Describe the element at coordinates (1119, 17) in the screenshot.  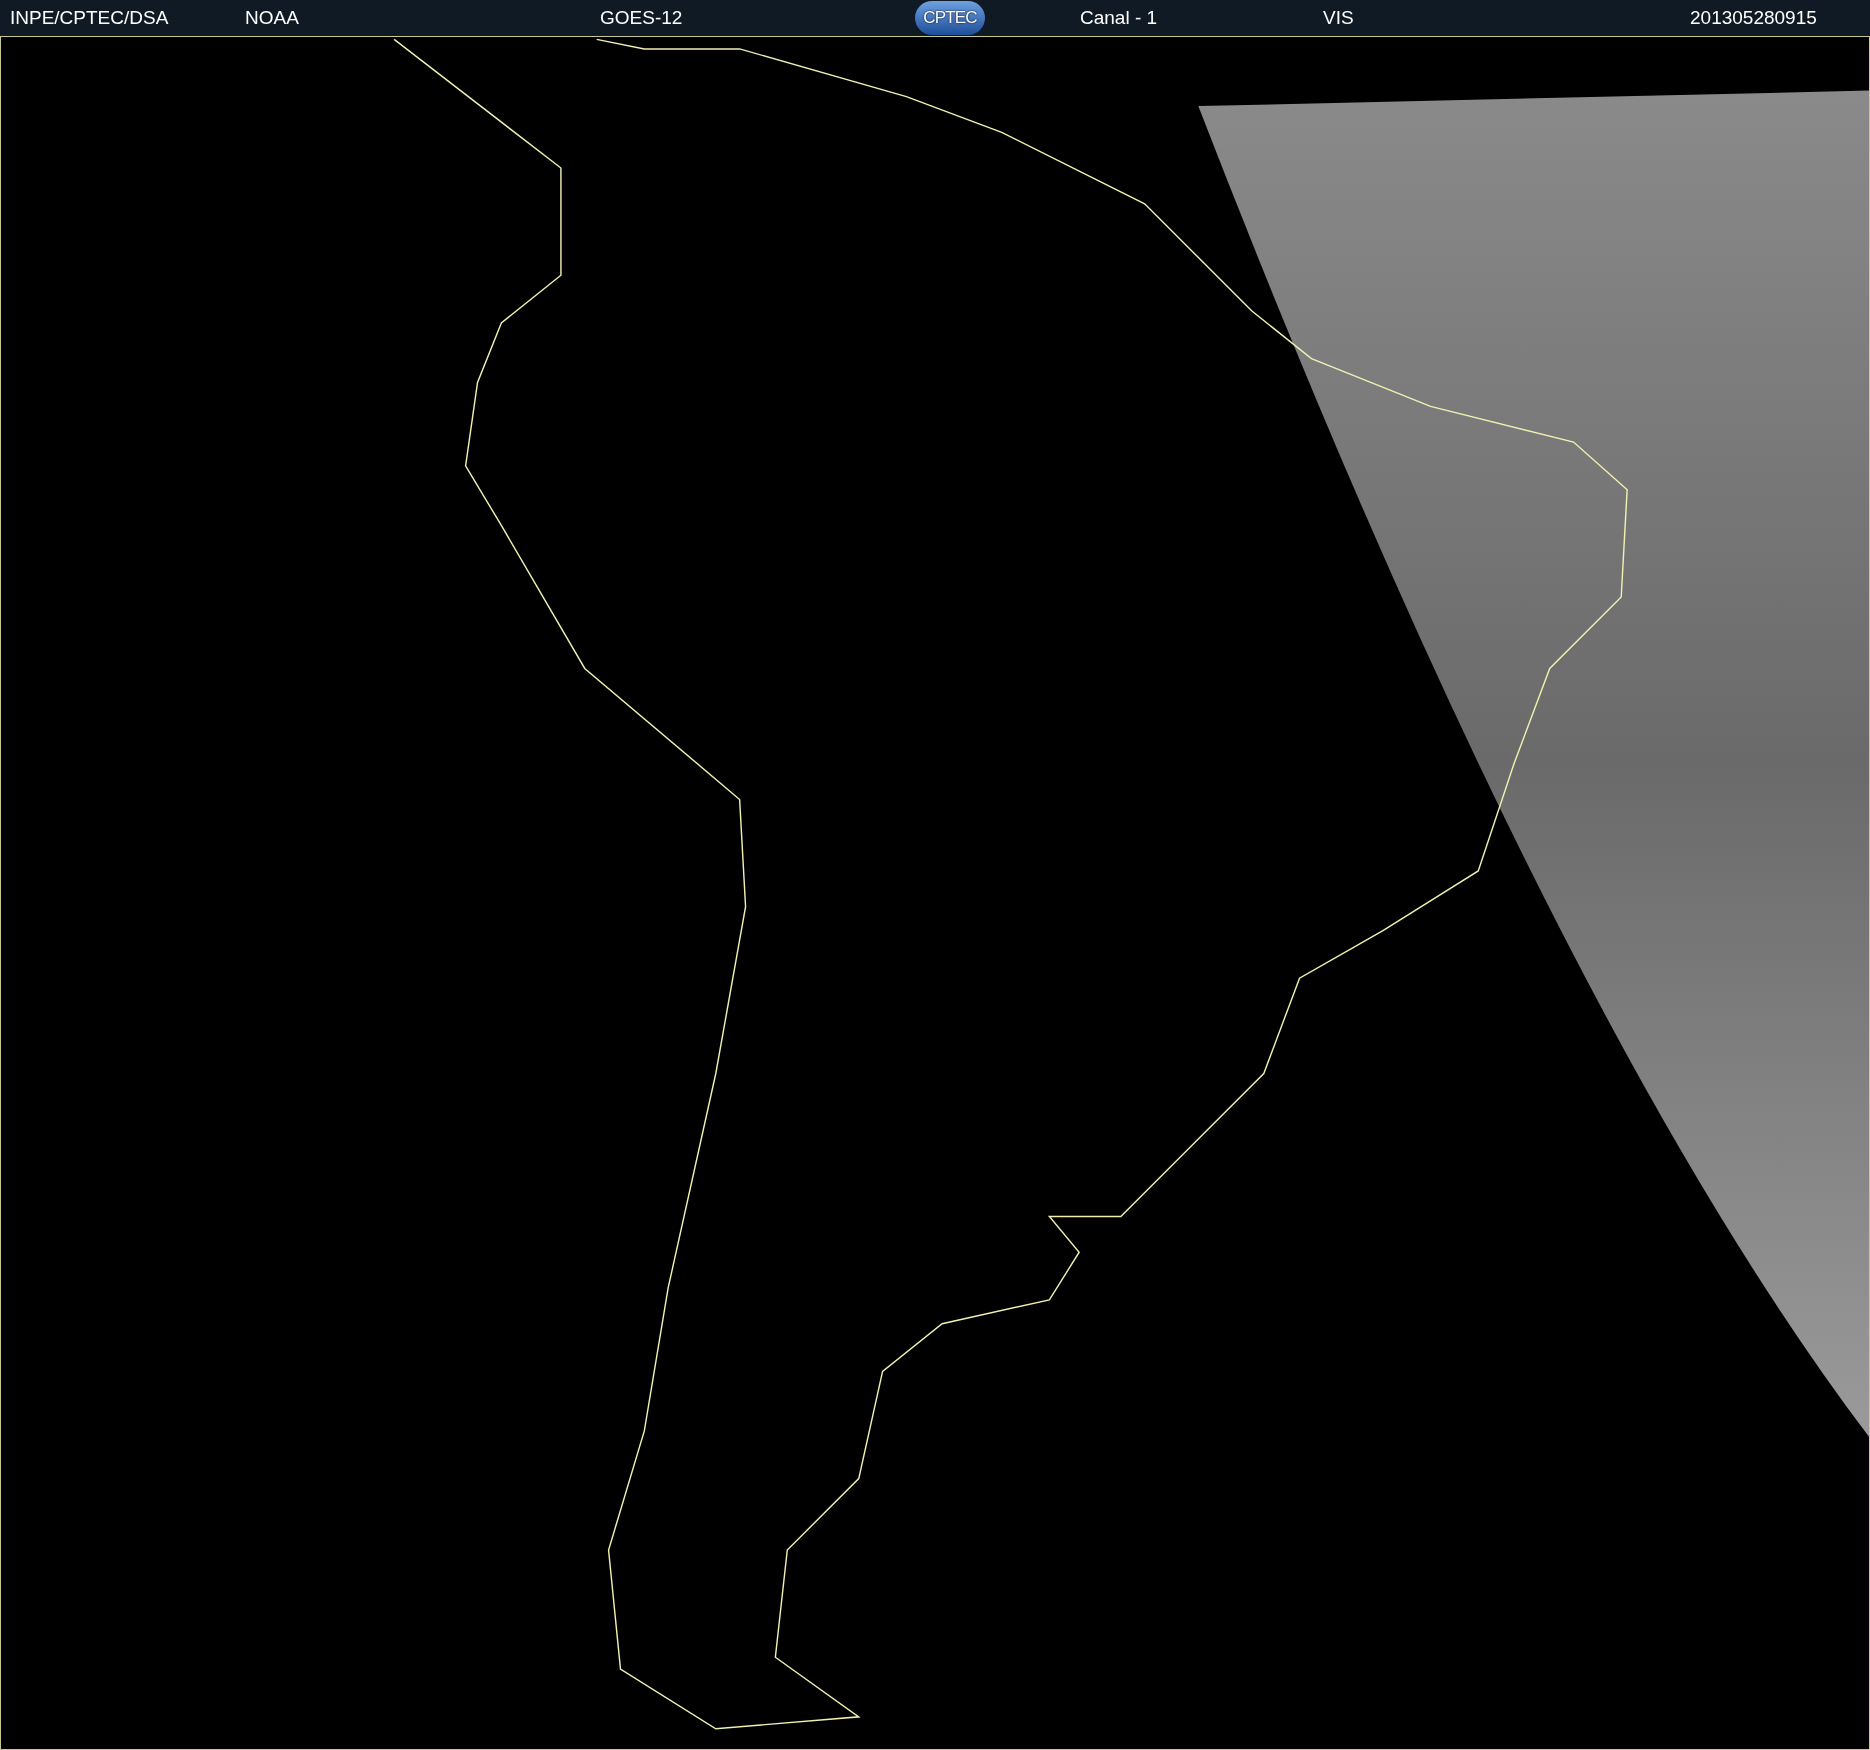
I see `channel-label: Canal - 1` at that location.